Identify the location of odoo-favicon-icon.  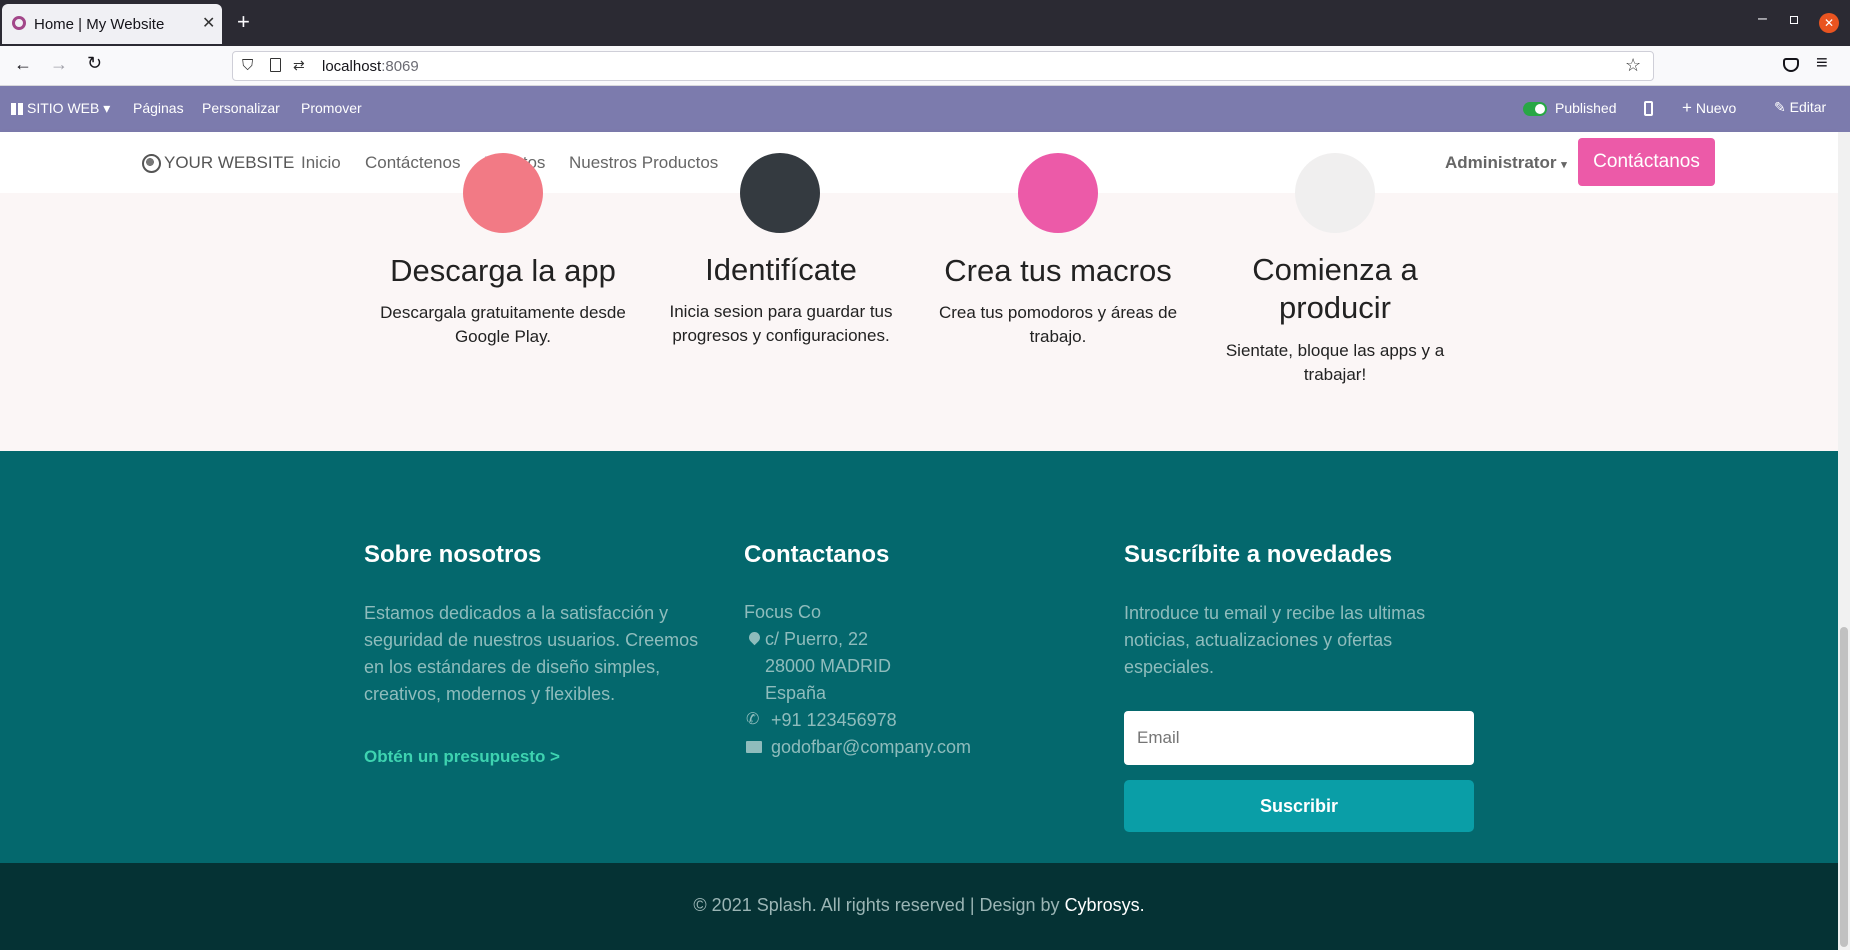
(19, 23).